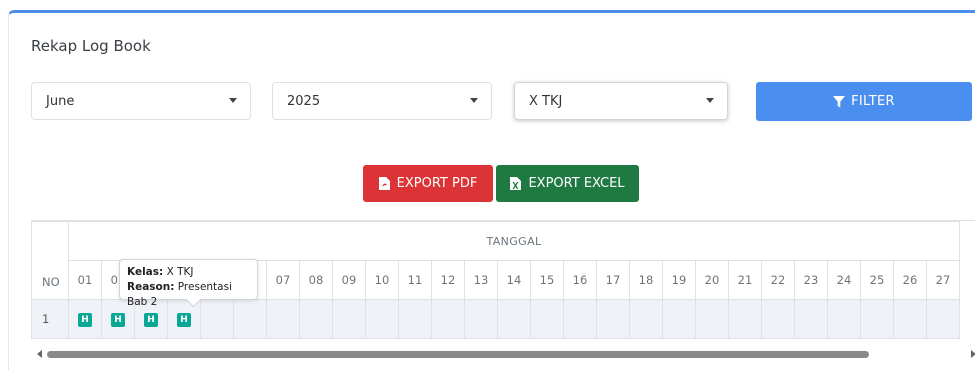 Image resolution: width=975 pixels, height=370 pixels. Describe the element at coordinates (580, 280) in the screenshot. I see `day-header-16: 16` at that location.